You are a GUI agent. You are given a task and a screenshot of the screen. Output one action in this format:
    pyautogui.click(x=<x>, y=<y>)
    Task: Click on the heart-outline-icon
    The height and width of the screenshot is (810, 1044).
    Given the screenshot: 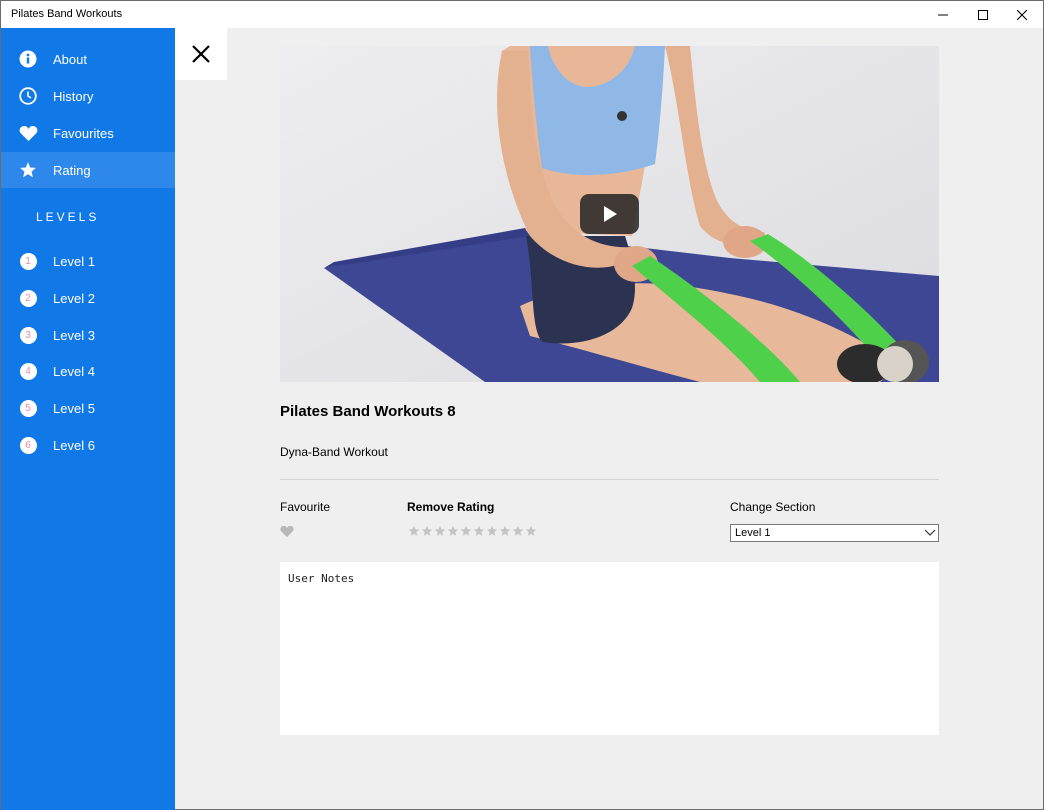 What is the action you would take?
    pyautogui.click(x=287, y=531)
    